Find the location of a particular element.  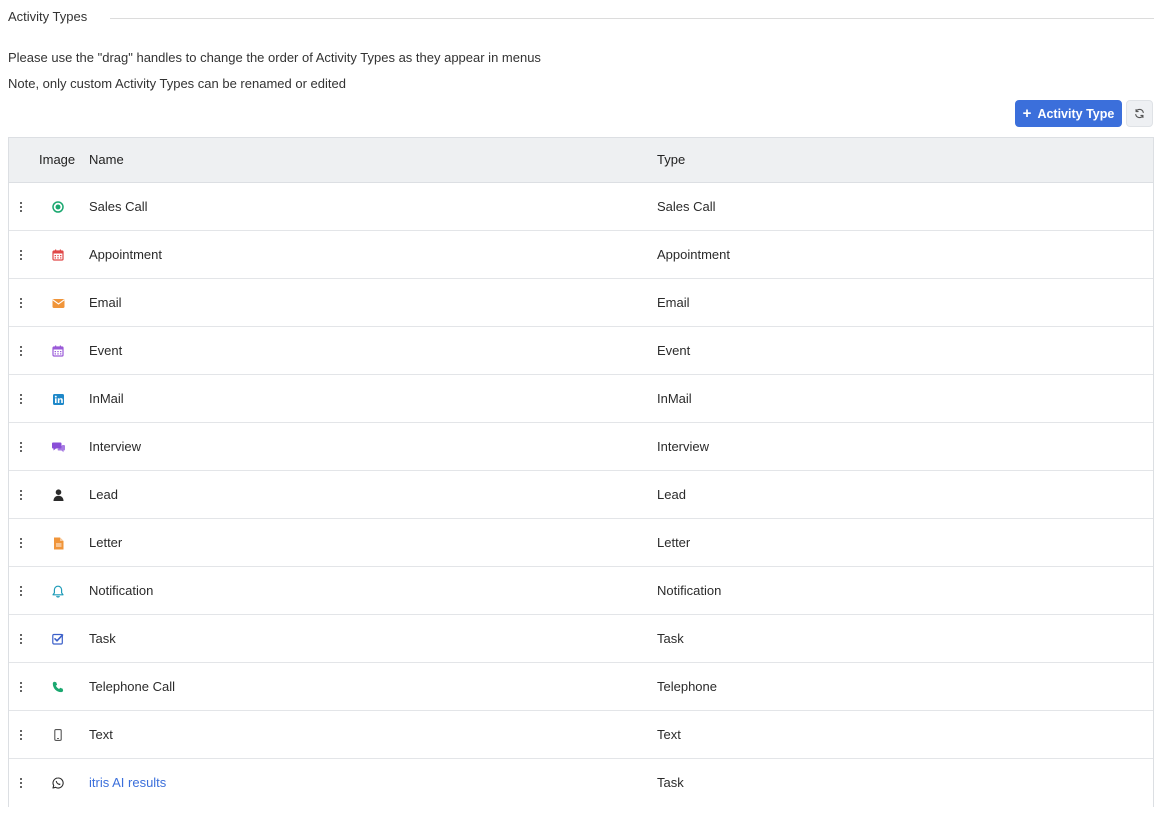

add-activity-type-label: Activity Type is located at coordinates (1076, 113).